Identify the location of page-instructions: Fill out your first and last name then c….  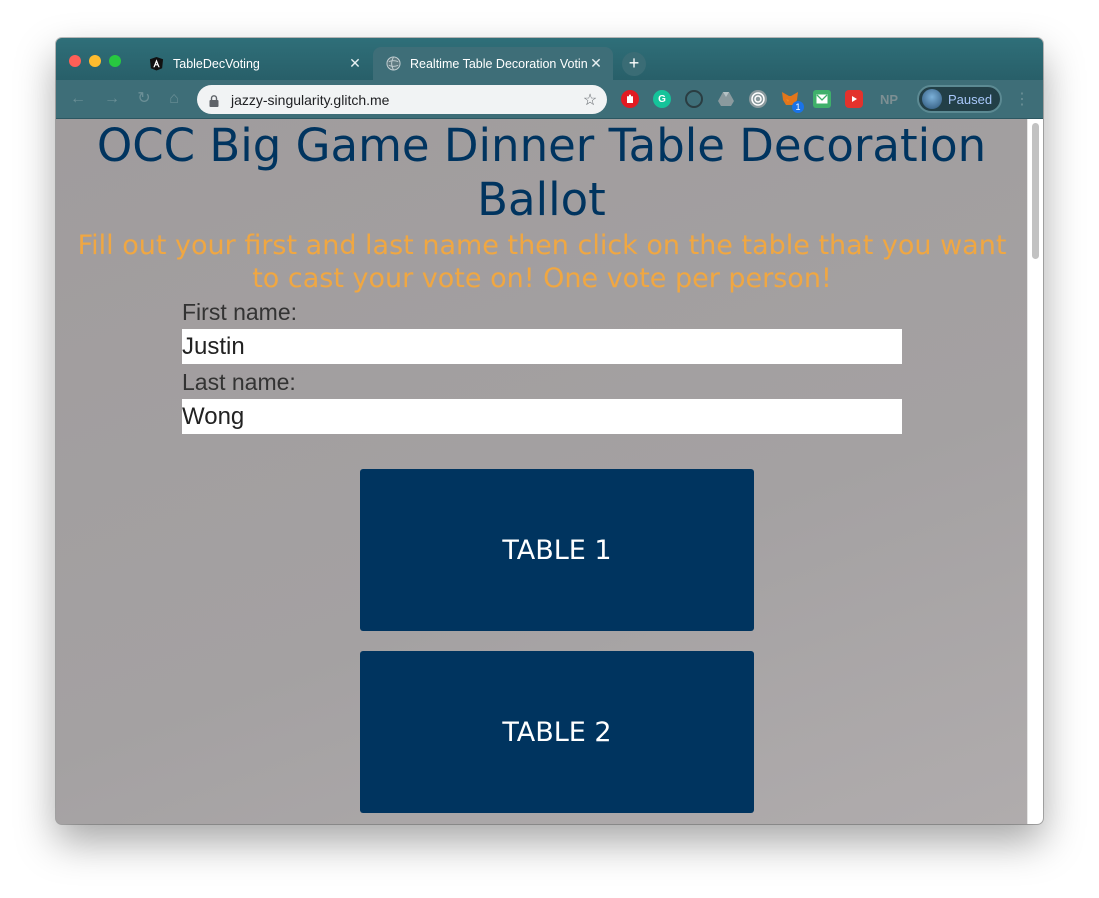
(542, 262).